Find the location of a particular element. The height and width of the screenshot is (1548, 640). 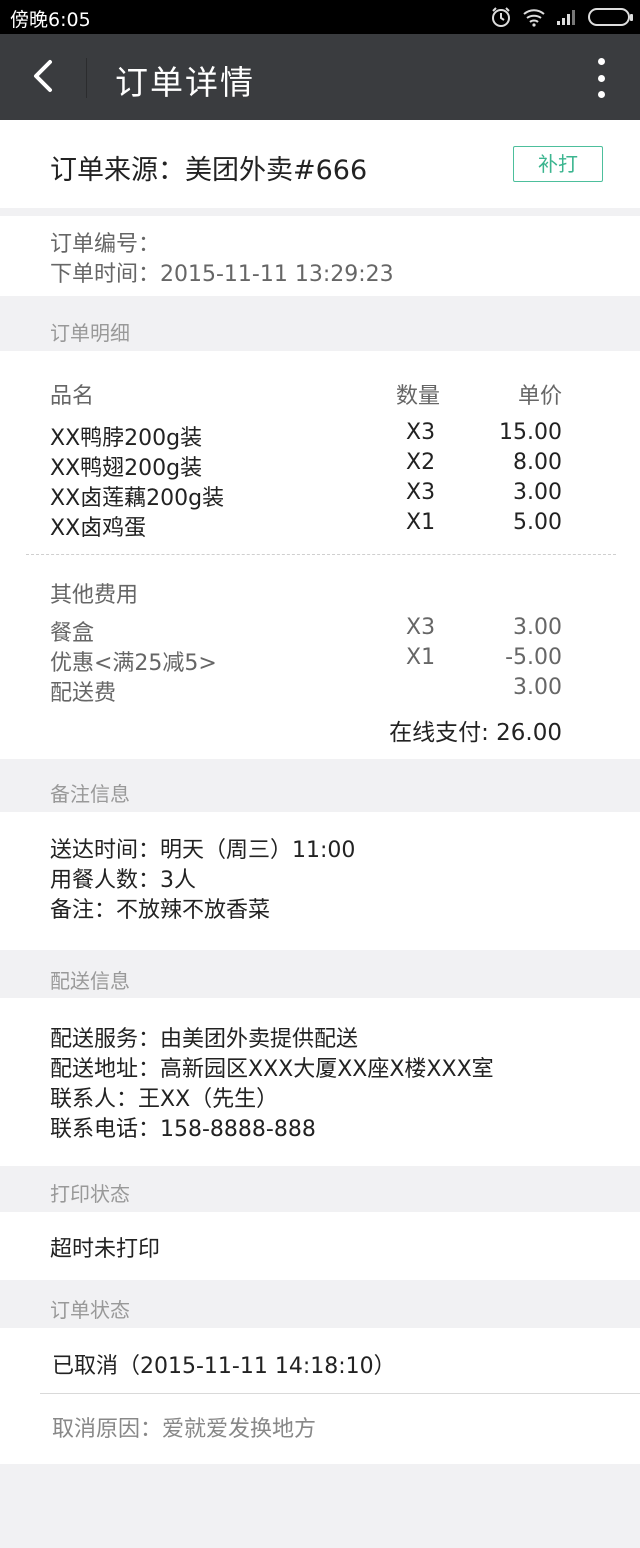

remark-line: 用餐人数：3人 is located at coordinates (123, 880).